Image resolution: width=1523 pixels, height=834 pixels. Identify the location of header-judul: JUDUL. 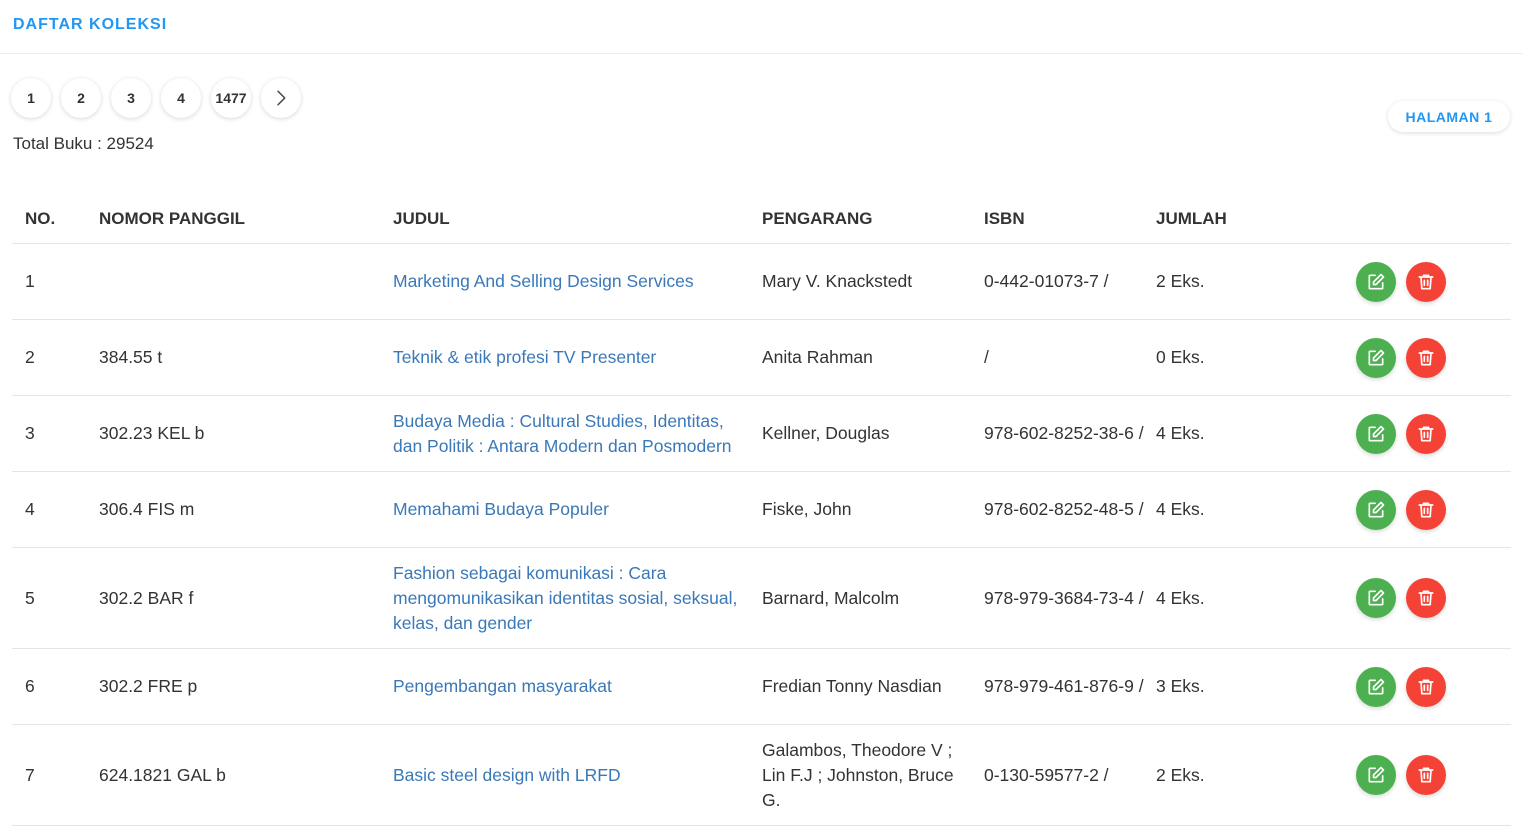
(577, 219).